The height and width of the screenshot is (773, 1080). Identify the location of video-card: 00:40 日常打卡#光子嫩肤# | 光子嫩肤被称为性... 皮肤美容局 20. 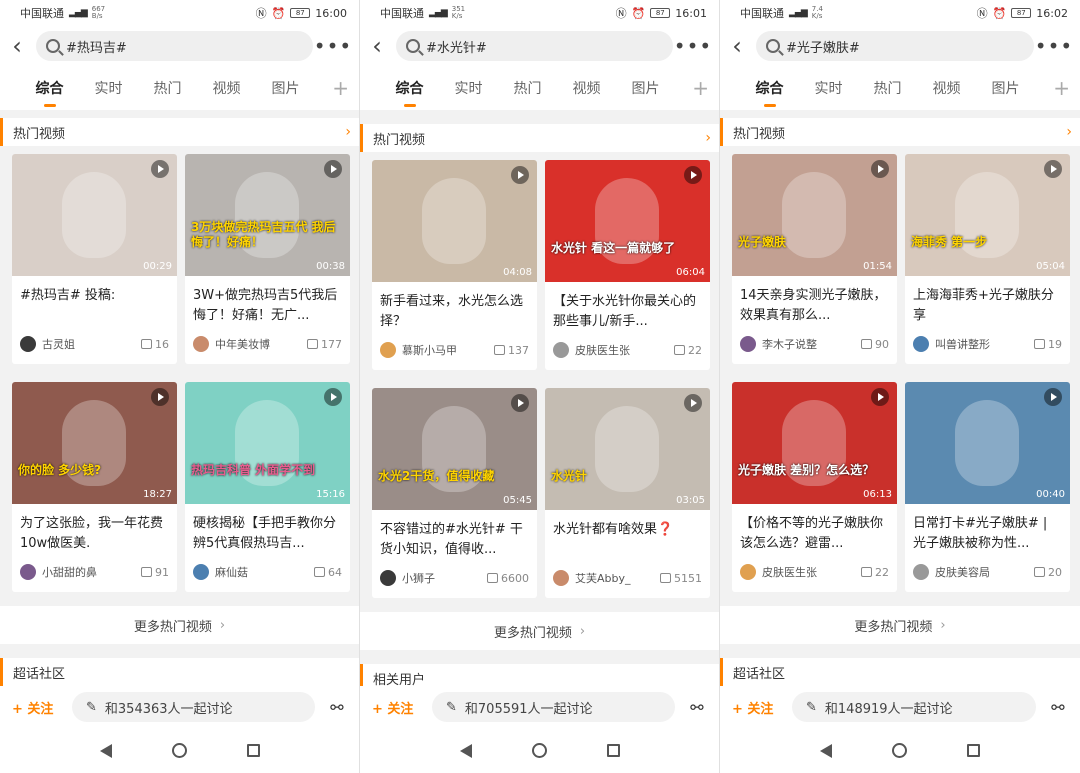
(987, 487).